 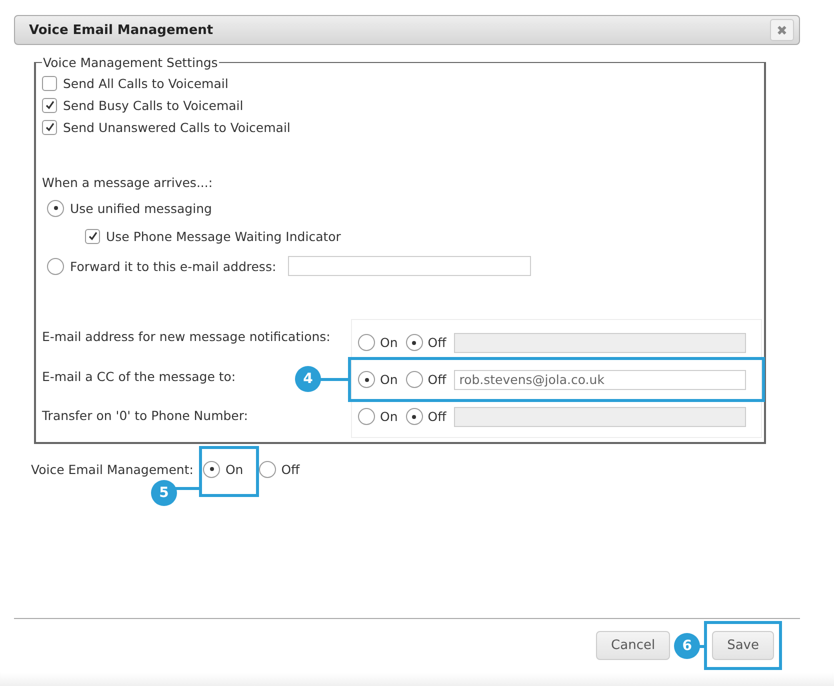 I want to click on email-input-field, so click(x=410, y=266).